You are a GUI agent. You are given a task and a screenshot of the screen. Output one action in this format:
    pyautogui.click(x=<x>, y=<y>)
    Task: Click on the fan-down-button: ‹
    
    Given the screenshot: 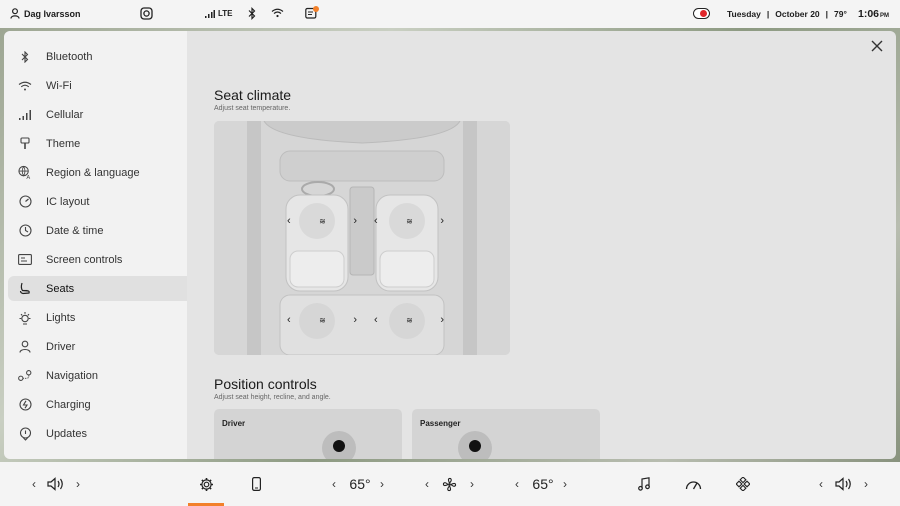 What is the action you would take?
    pyautogui.click(x=427, y=484)
    